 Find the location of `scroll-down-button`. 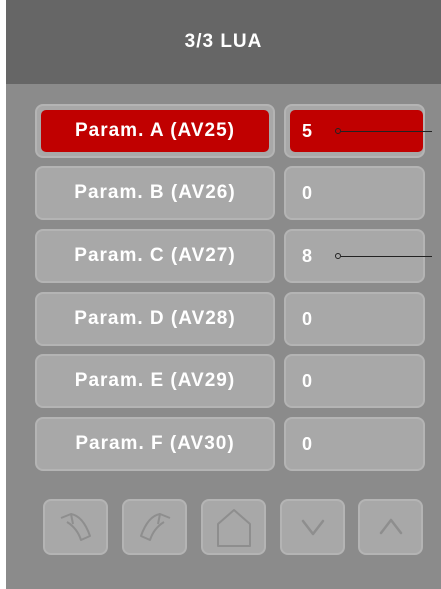

scroll-down-button is located at coordinates (312, 527).